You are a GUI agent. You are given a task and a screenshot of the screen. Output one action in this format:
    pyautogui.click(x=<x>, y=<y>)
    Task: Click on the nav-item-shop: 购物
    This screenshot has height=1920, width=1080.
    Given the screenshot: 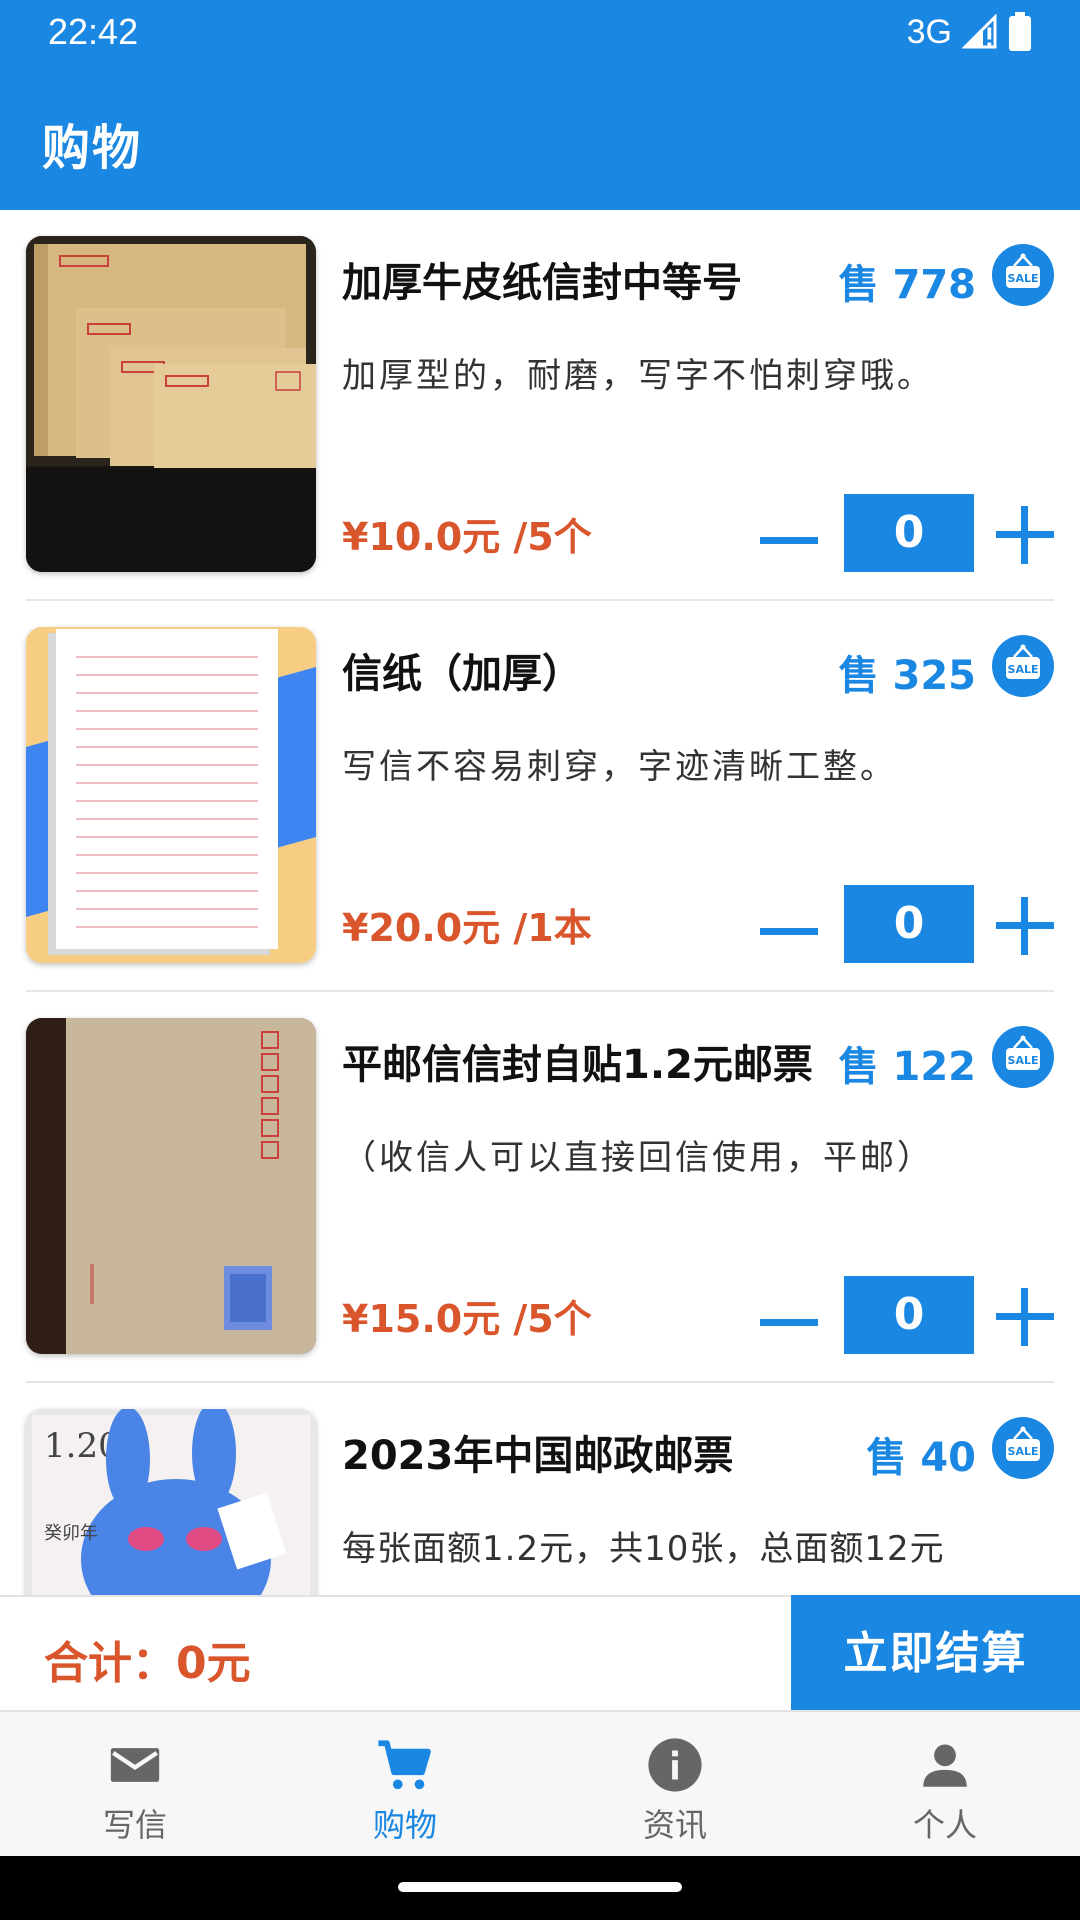 What is the action you would take?
    pyautogui.click(x=405, y=1784)
    